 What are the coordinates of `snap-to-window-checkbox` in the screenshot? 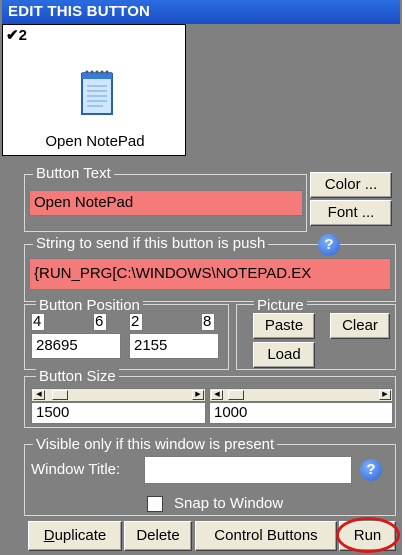 It's located at (155, 504).